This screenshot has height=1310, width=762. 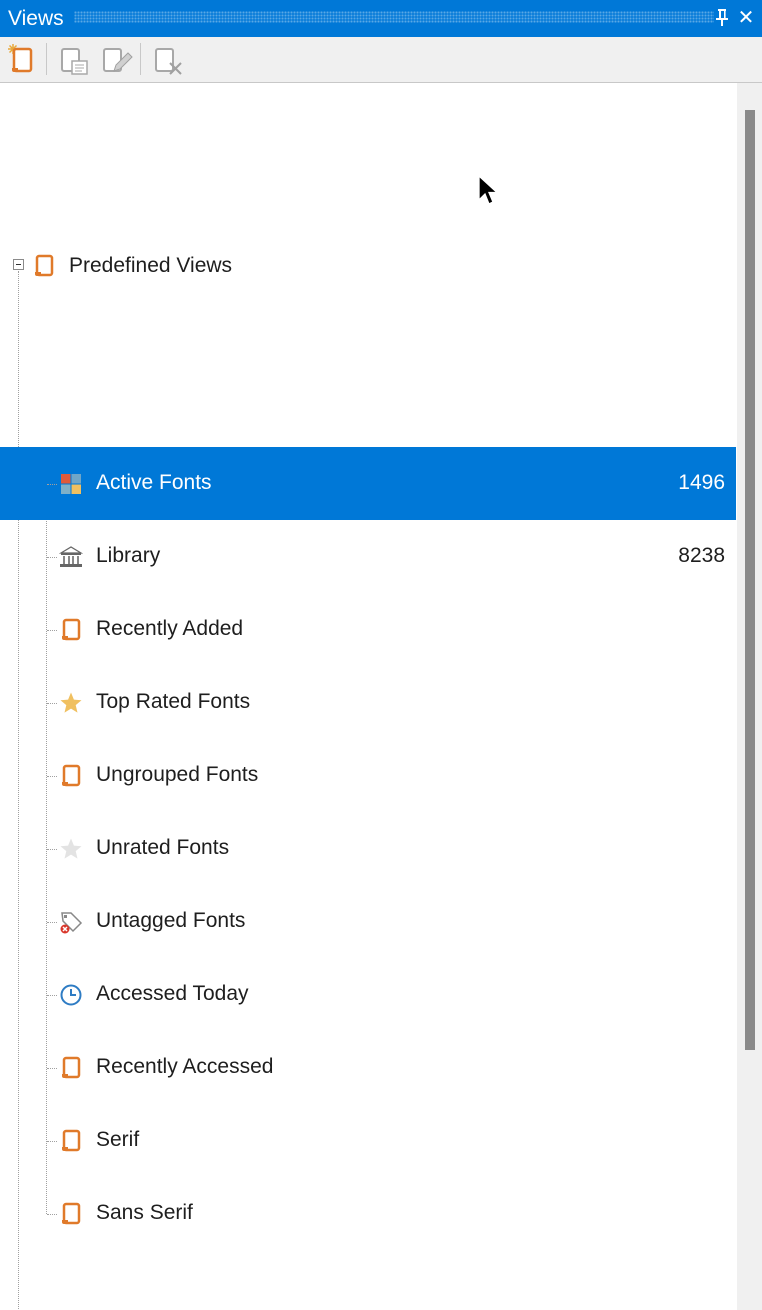 I want to click on tree-item-label: Active Fonts, so click(x=154, y=482).